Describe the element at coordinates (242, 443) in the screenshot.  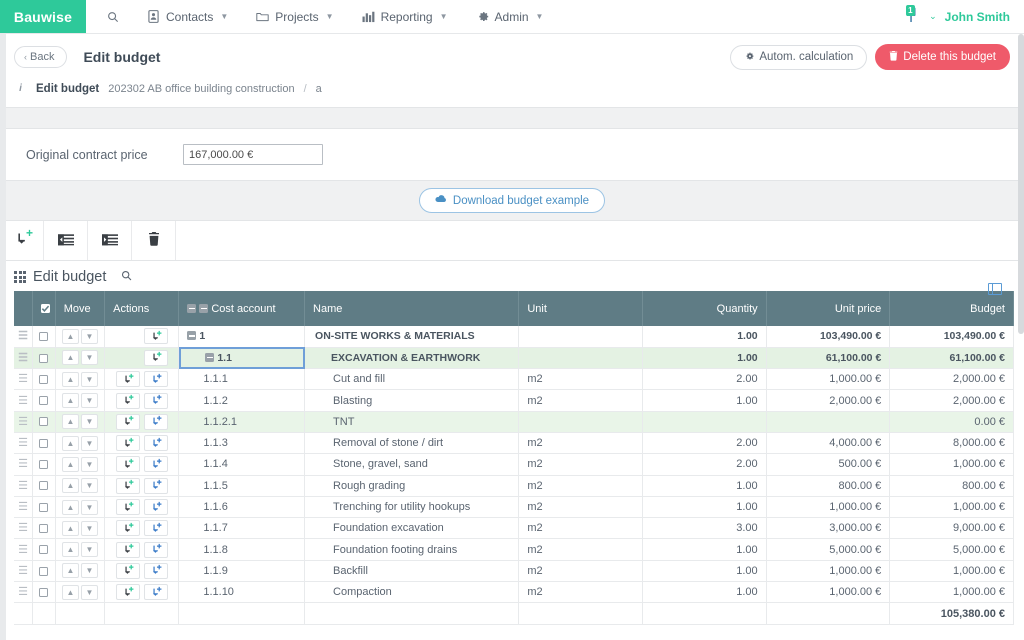
I see `row-cost-account: 1.1.3` at that location.